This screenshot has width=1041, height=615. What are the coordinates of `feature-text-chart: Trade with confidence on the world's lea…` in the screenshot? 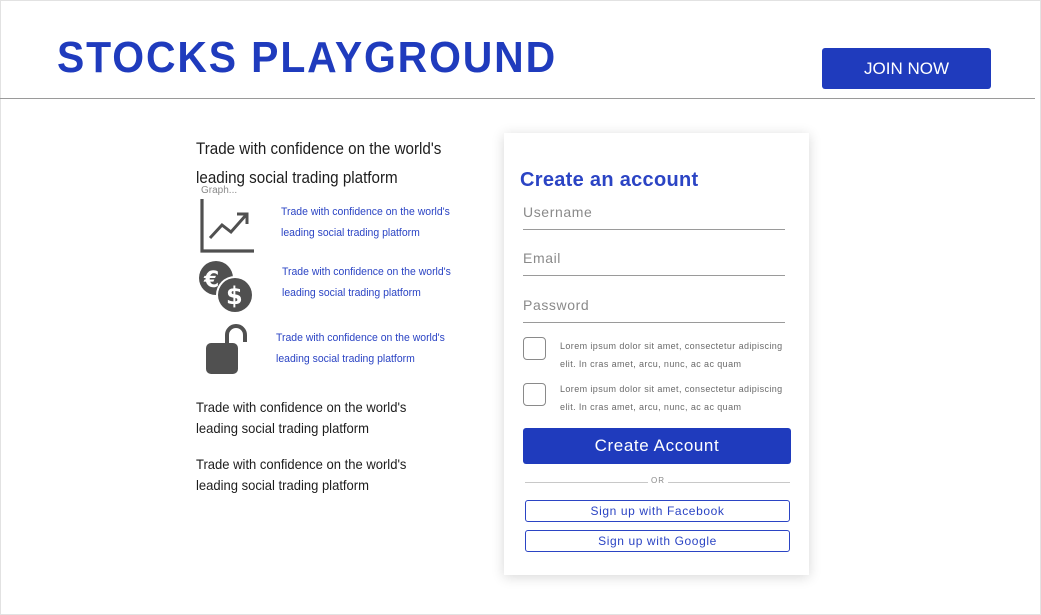 It's located at (365, 222).